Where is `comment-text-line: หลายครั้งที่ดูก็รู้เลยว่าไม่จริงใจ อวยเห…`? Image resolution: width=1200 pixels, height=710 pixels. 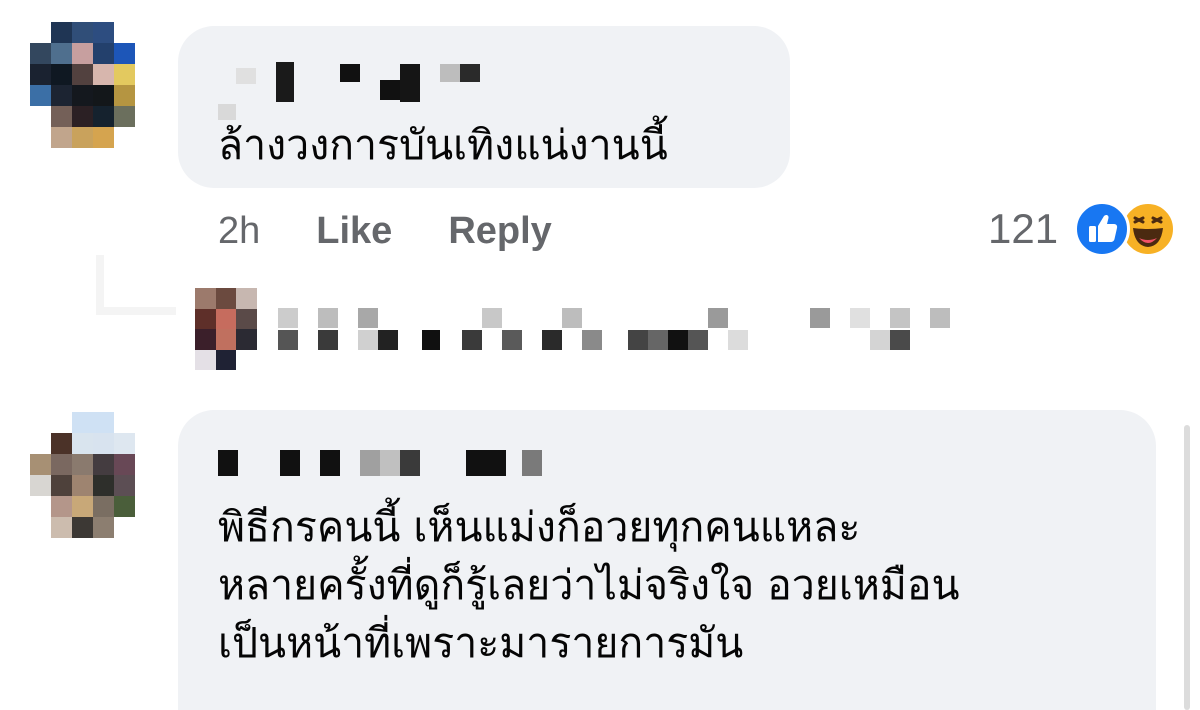
comment-text-line: หลายครั้งที่ดูก็รู้เลยว่าไม่จริงใจ อวยเห… is located at coordinates (589, 585).